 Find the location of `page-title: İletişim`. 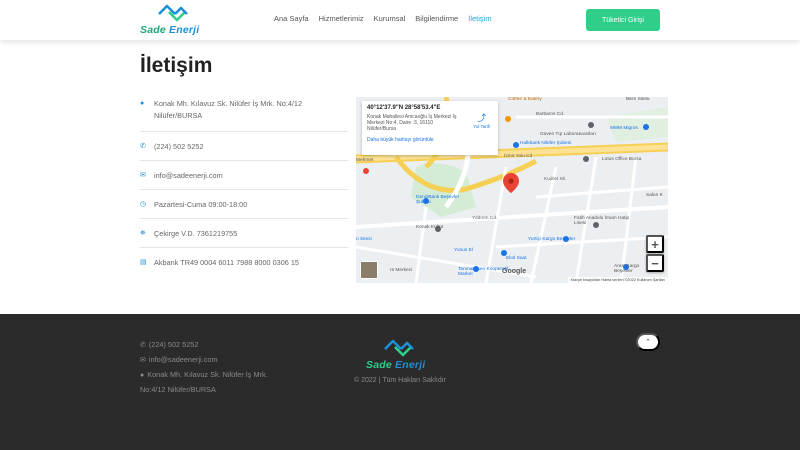

page-title: İletişim is located at coordinates (176, 65).